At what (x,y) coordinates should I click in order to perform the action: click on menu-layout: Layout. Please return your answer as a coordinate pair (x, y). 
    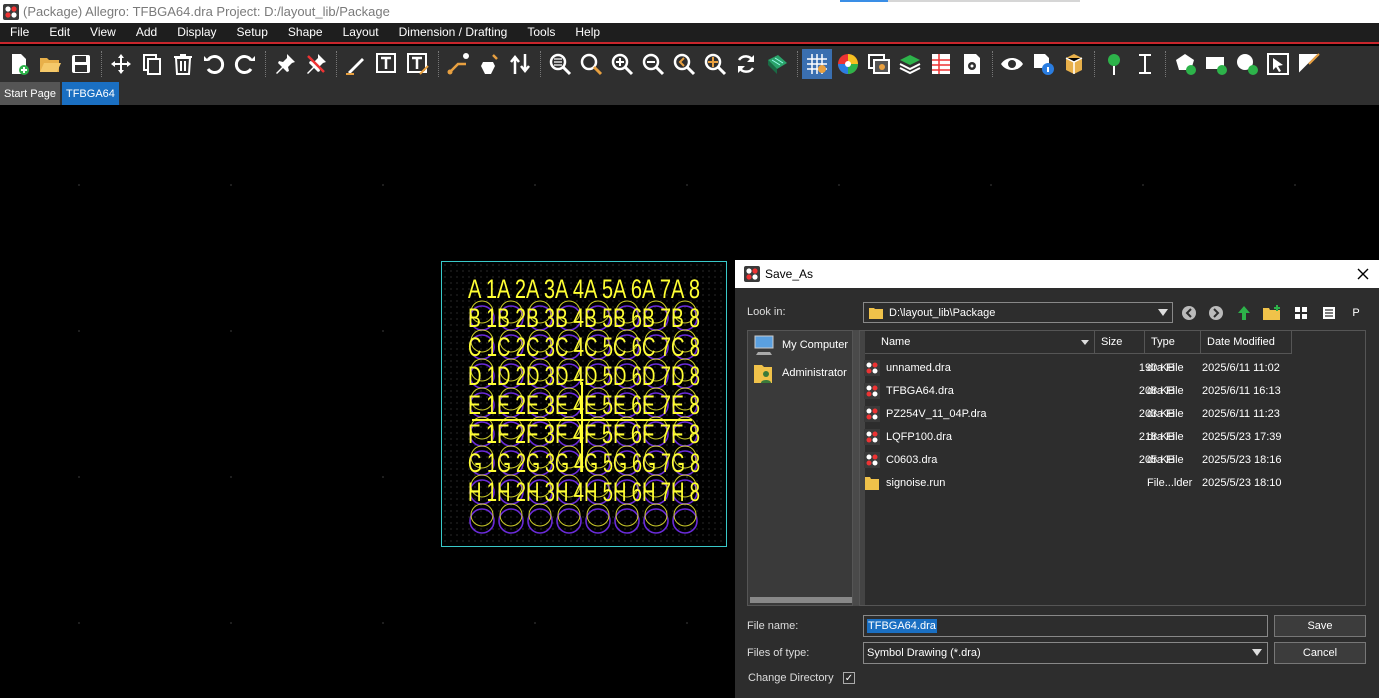
    Looking at the image, I should click on (361, 32).